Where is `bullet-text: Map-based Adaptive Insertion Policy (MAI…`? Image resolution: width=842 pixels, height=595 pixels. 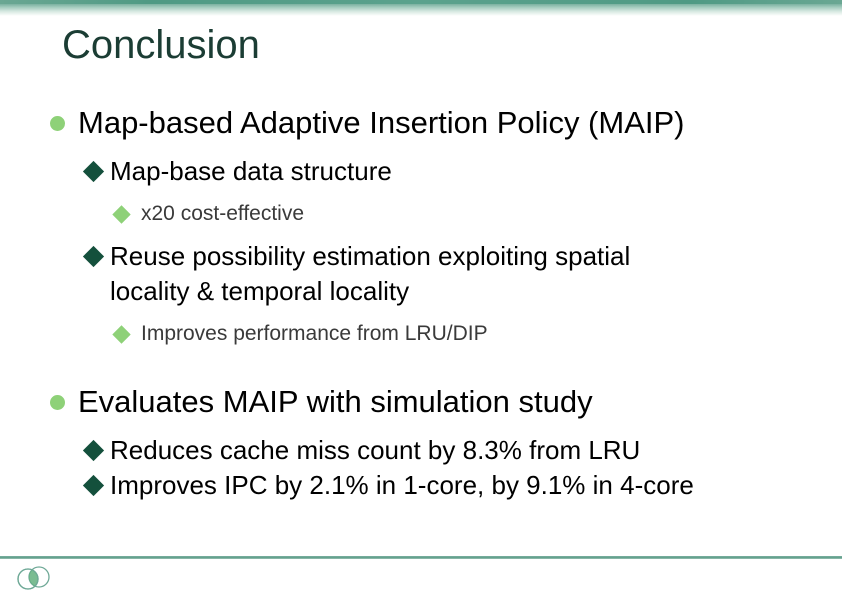 bullet-text: Map-based Adaptive Insertion Policy (MAI… is located at coordinates (381, 122).